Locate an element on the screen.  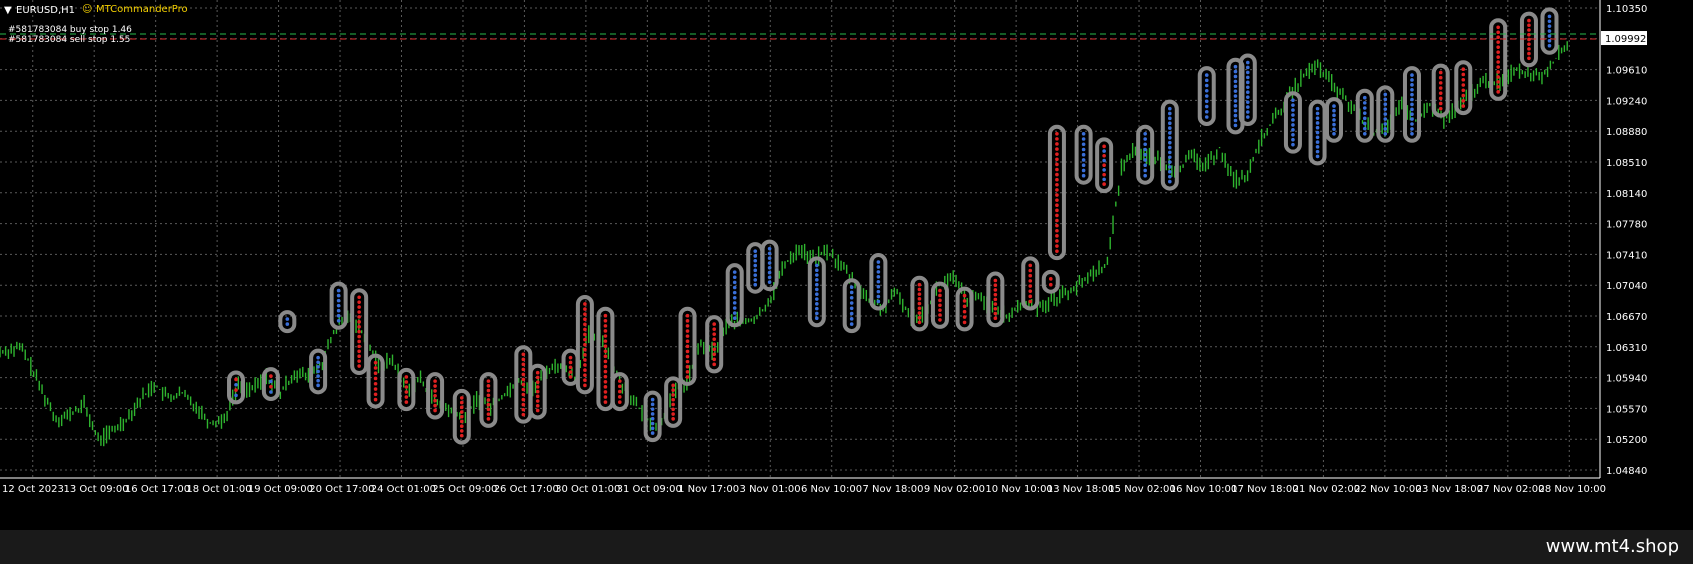
price-tick-label: 1.08510 is located at coordinates (1626, 163).